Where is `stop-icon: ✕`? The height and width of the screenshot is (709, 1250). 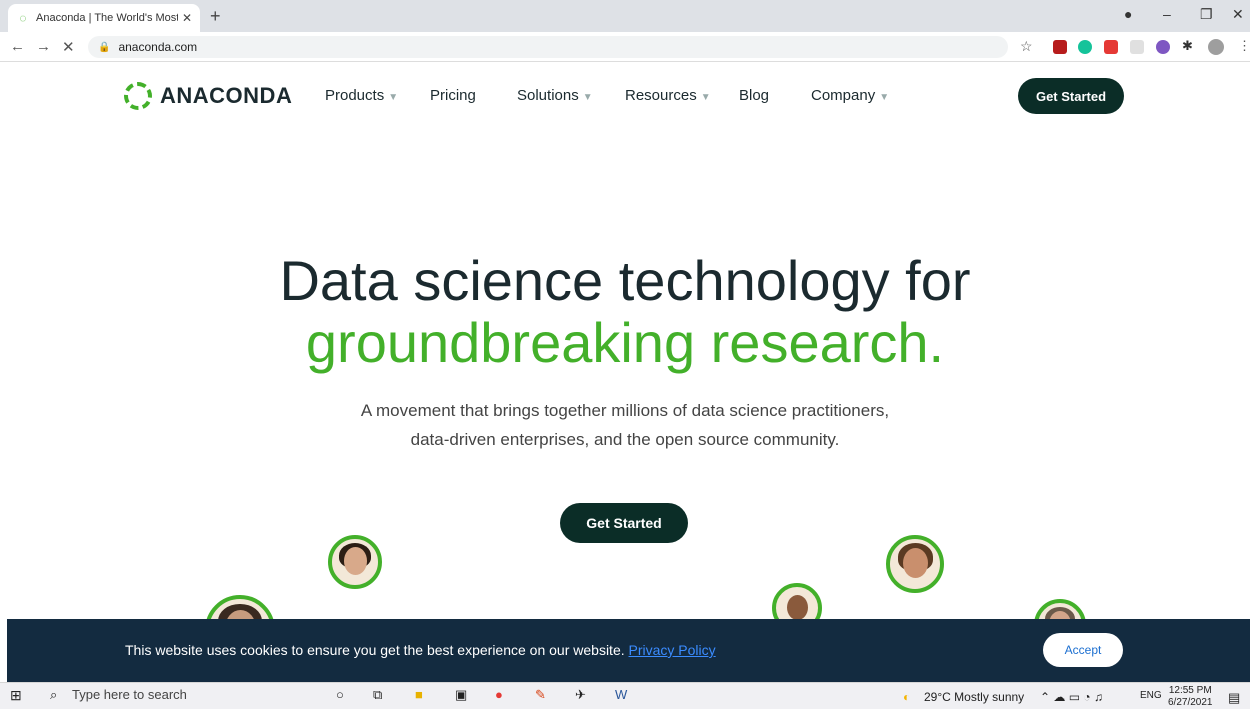
stop-icon: ✕ is located at coordinates (68, 47).